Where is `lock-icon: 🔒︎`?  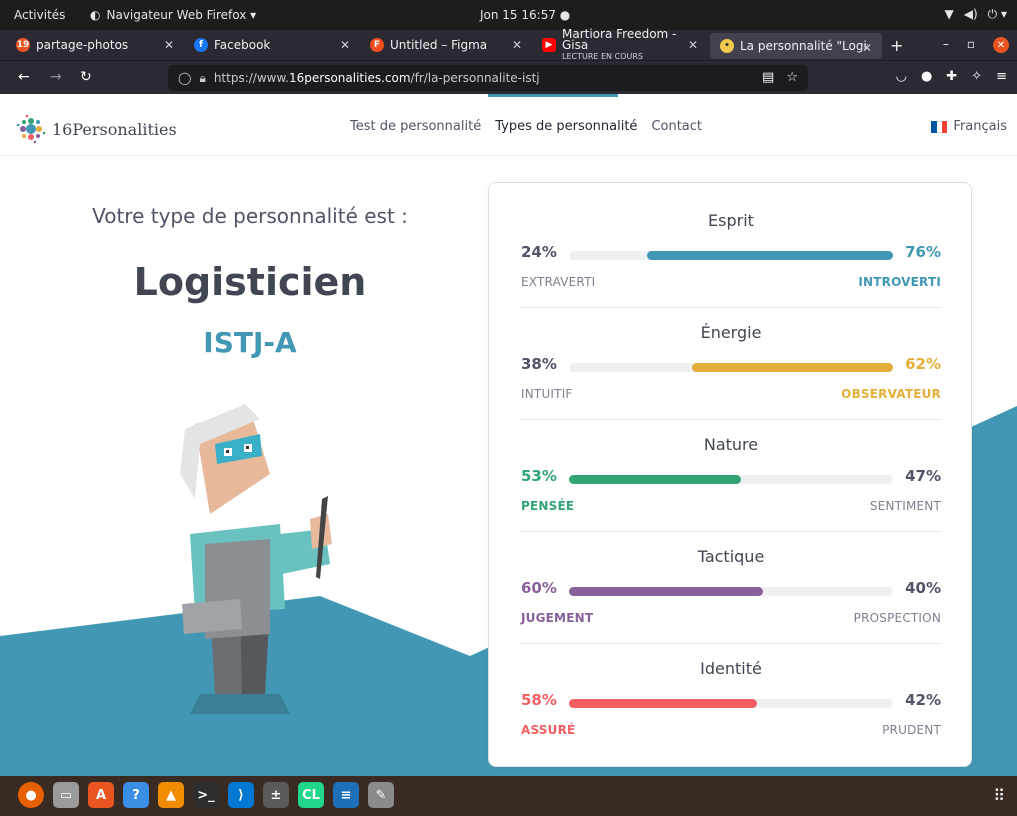
lock-icon: 🔒︎ is located at coordinates (202, 78).